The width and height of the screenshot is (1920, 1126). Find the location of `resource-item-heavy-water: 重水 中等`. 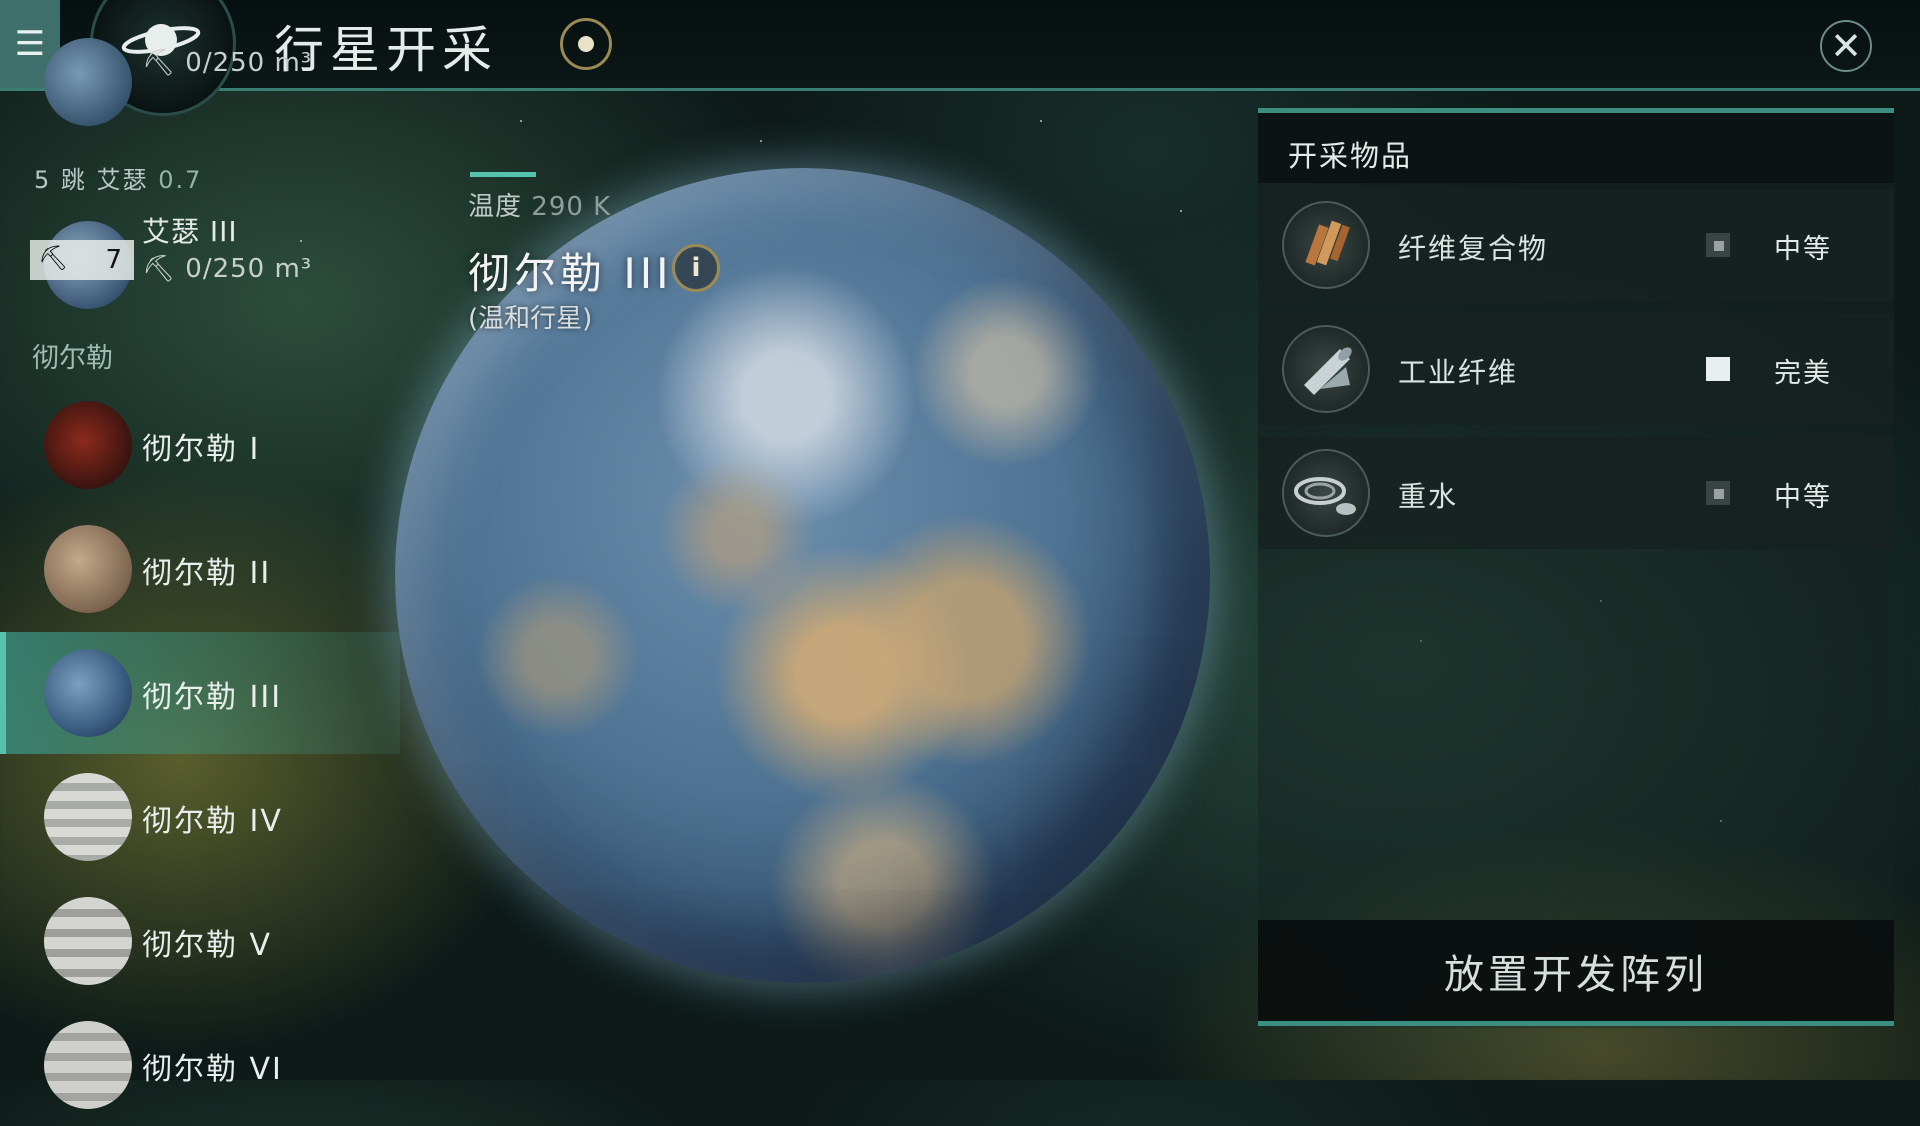

resource-item-heavy-water: 重水 中等 is located at coordinates (1576, 493).